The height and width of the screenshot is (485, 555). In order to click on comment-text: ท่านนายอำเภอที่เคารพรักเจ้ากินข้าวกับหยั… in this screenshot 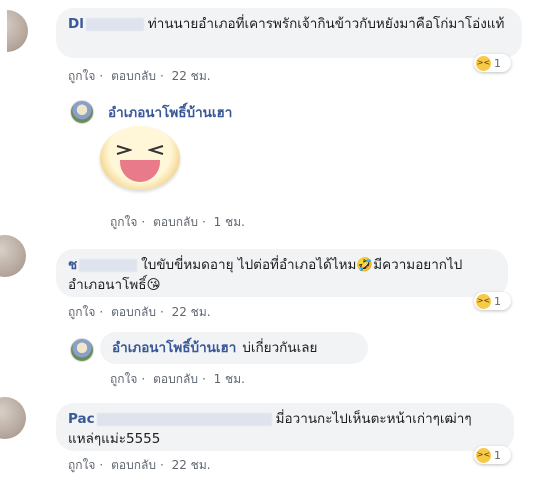, I will do `click(326, 24)`.